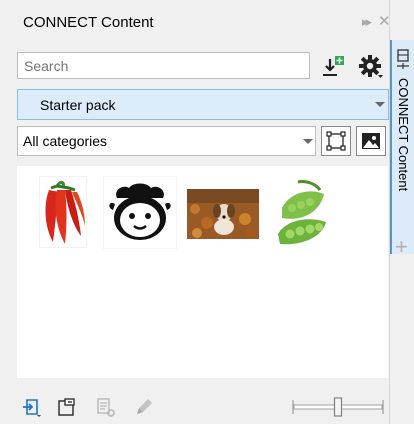 The image size is (414, 424). I want to click on gear-icon, so click(371, 67).